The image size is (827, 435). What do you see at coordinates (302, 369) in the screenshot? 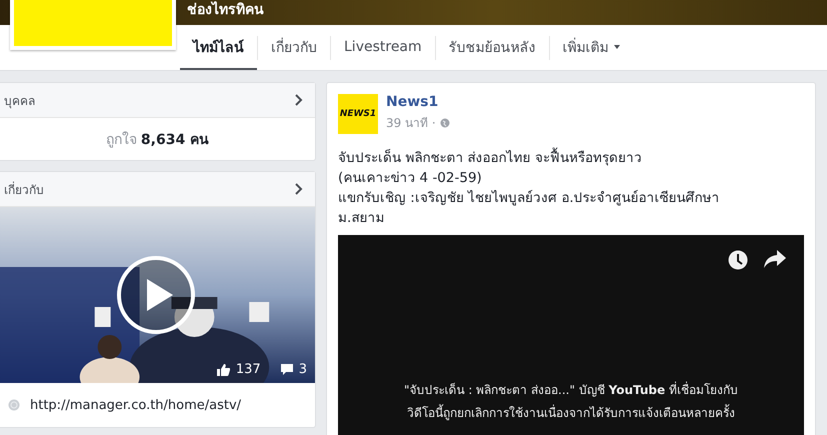
I see `comment-count: 3` at bounding box center [302, 369].